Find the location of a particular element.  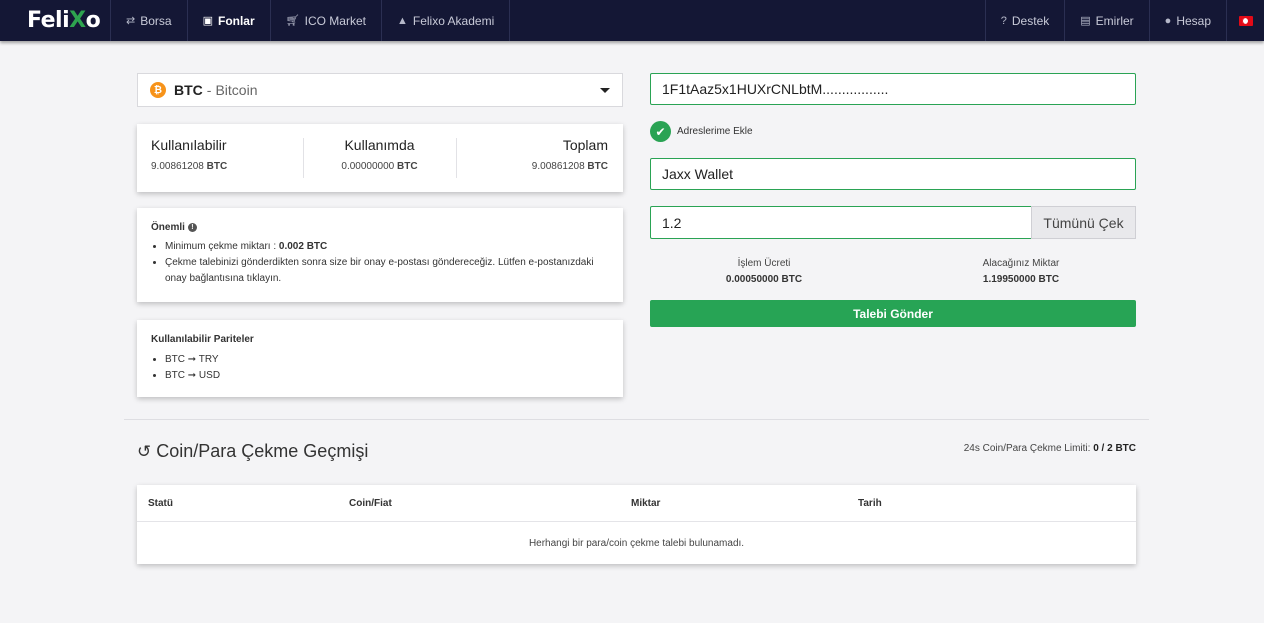

graduation-cap-icon: ▲ is located at coordinates (402, 20).